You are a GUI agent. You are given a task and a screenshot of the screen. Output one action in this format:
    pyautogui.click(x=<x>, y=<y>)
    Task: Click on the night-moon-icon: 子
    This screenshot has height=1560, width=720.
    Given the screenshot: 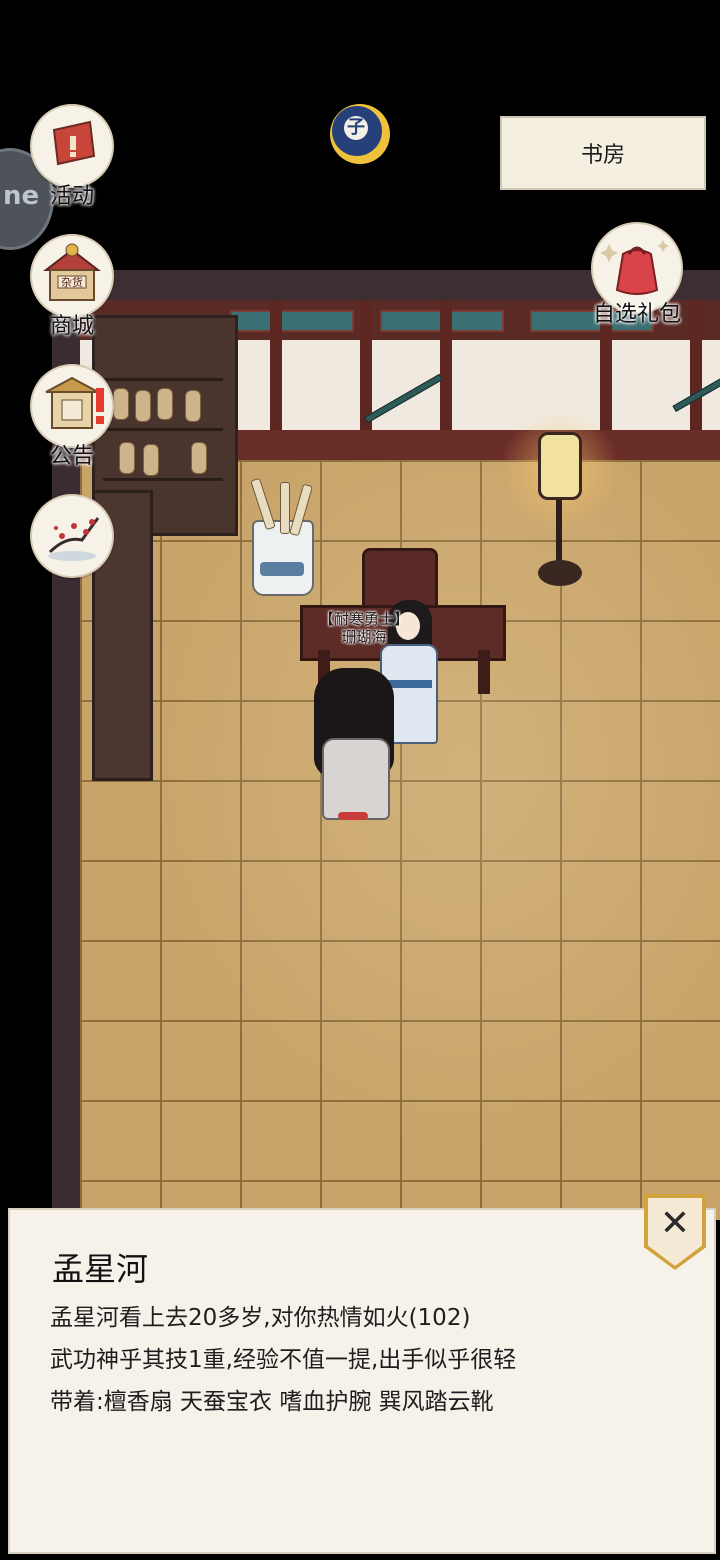 What is the action you would take?
    pyautogui.click(x=360, y=134)
    